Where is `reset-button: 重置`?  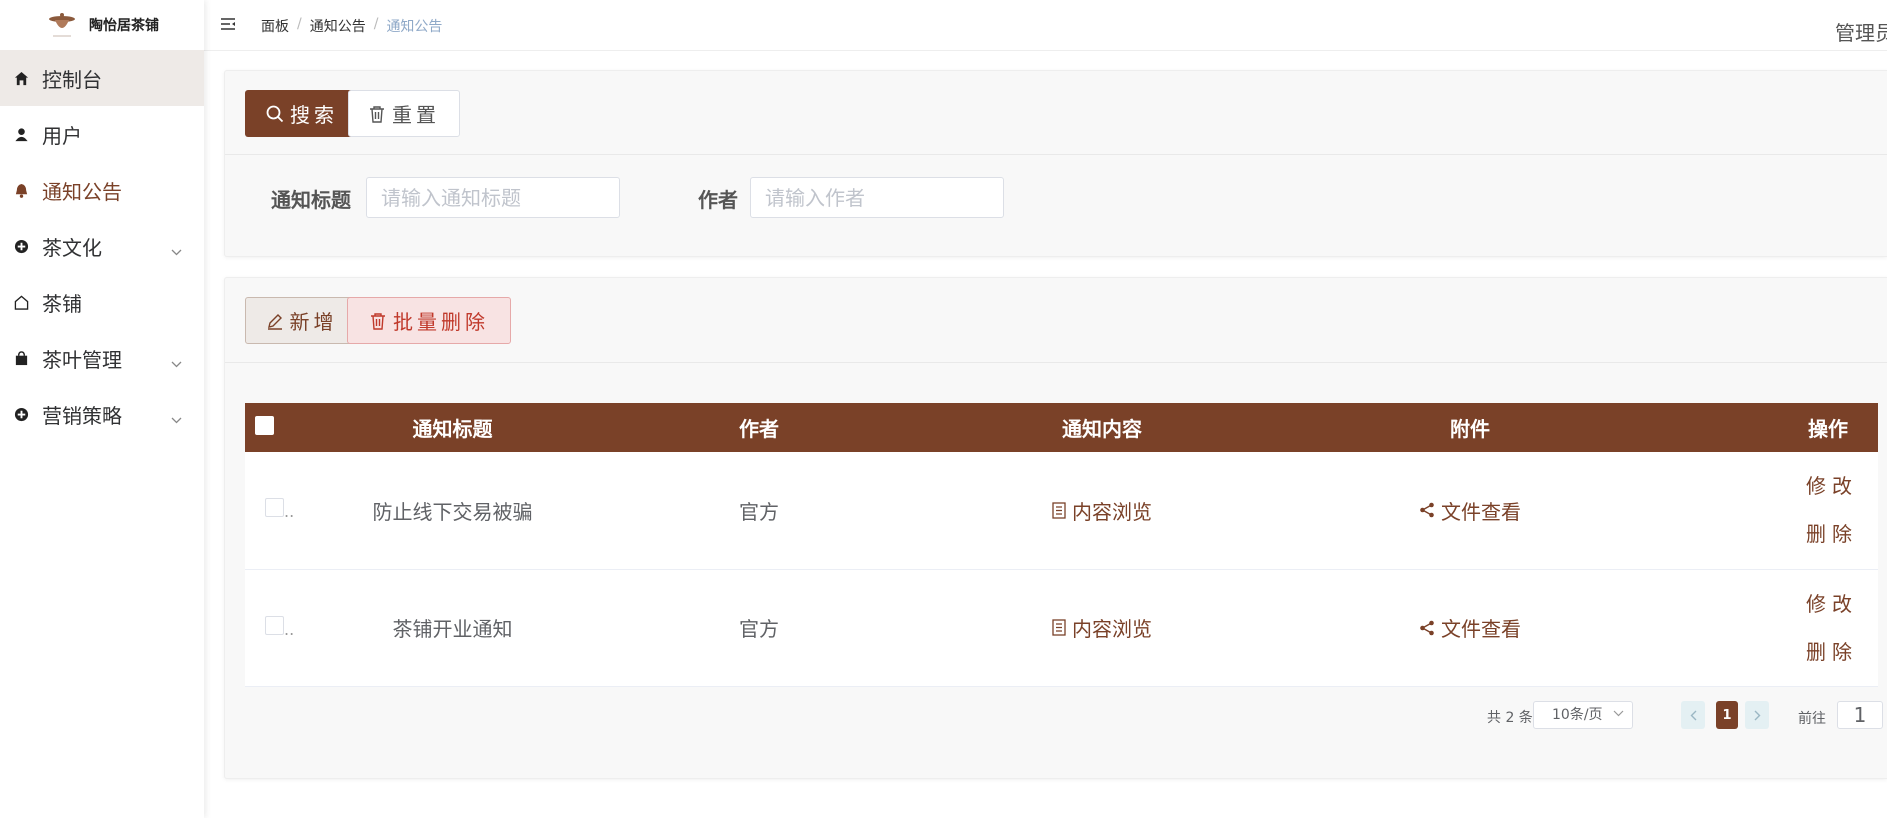
reset-button: 重置 is located at coordinates (404, 113).